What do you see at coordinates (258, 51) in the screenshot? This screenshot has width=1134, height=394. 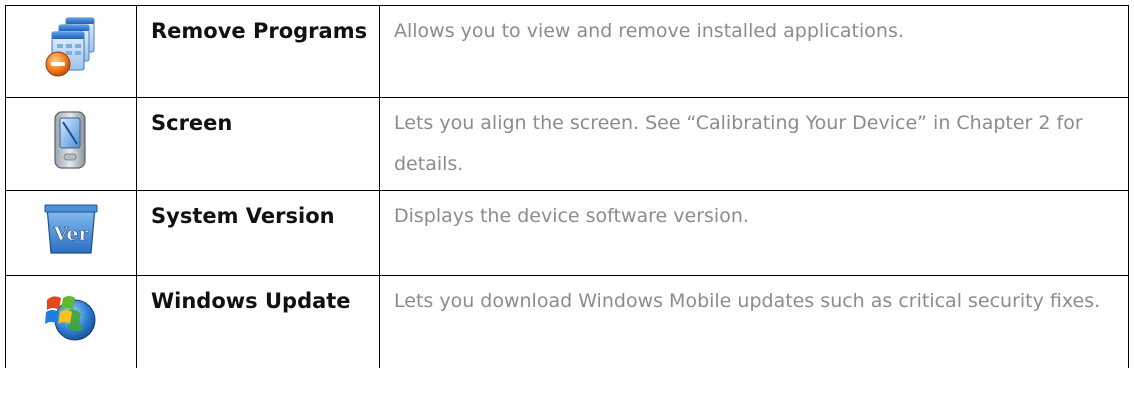 I see `setting-name: Remove Programs` at bounding box center [258, 51].